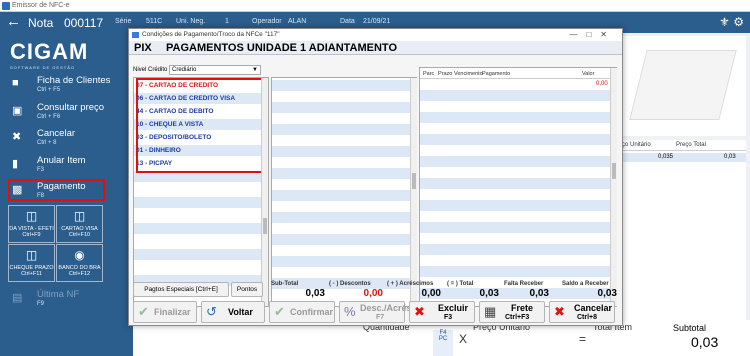  I want to click on sidebar-item-anular-item: ▮ Anular Item F3, so click(67, 166).